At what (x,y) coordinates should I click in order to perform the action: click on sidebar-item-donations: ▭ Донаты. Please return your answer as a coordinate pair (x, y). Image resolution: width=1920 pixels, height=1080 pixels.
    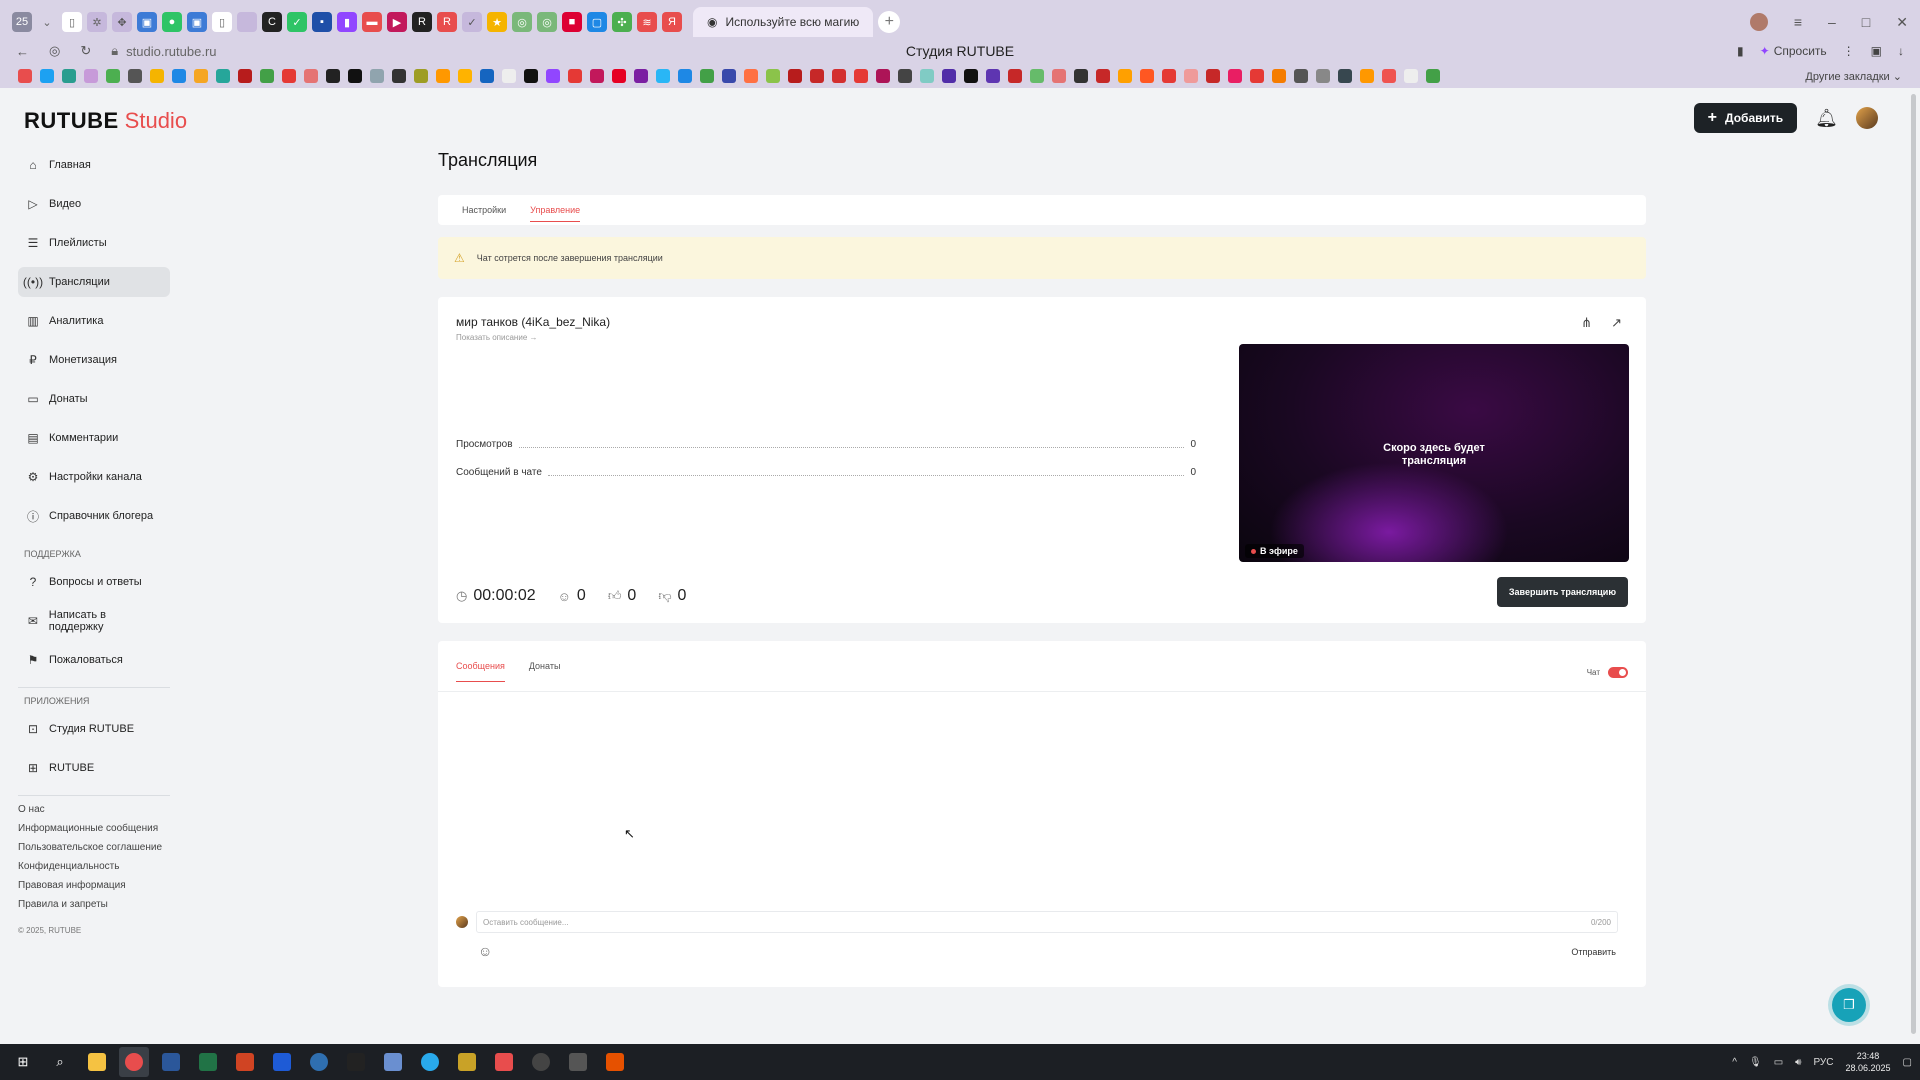
    Looking at the image, I should click on (94, 399).